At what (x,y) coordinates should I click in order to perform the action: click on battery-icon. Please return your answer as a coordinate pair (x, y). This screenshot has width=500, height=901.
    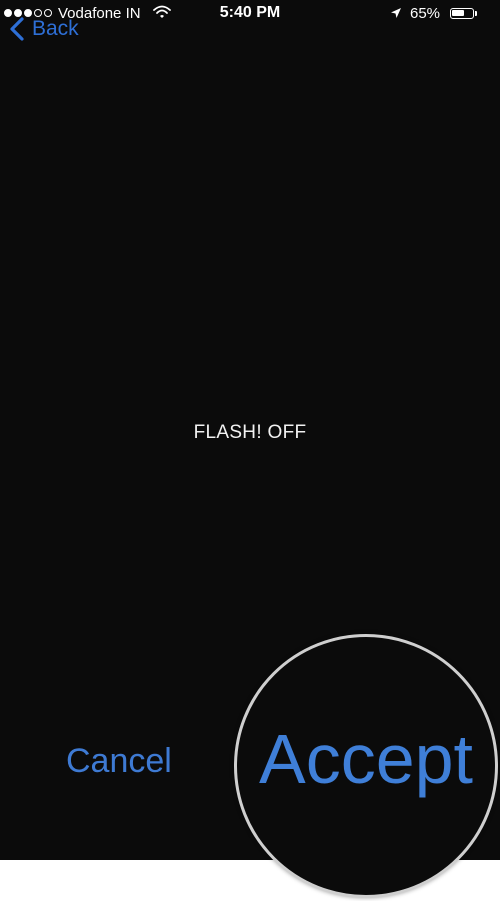
    Looking at the image, I should click on (462, 13).